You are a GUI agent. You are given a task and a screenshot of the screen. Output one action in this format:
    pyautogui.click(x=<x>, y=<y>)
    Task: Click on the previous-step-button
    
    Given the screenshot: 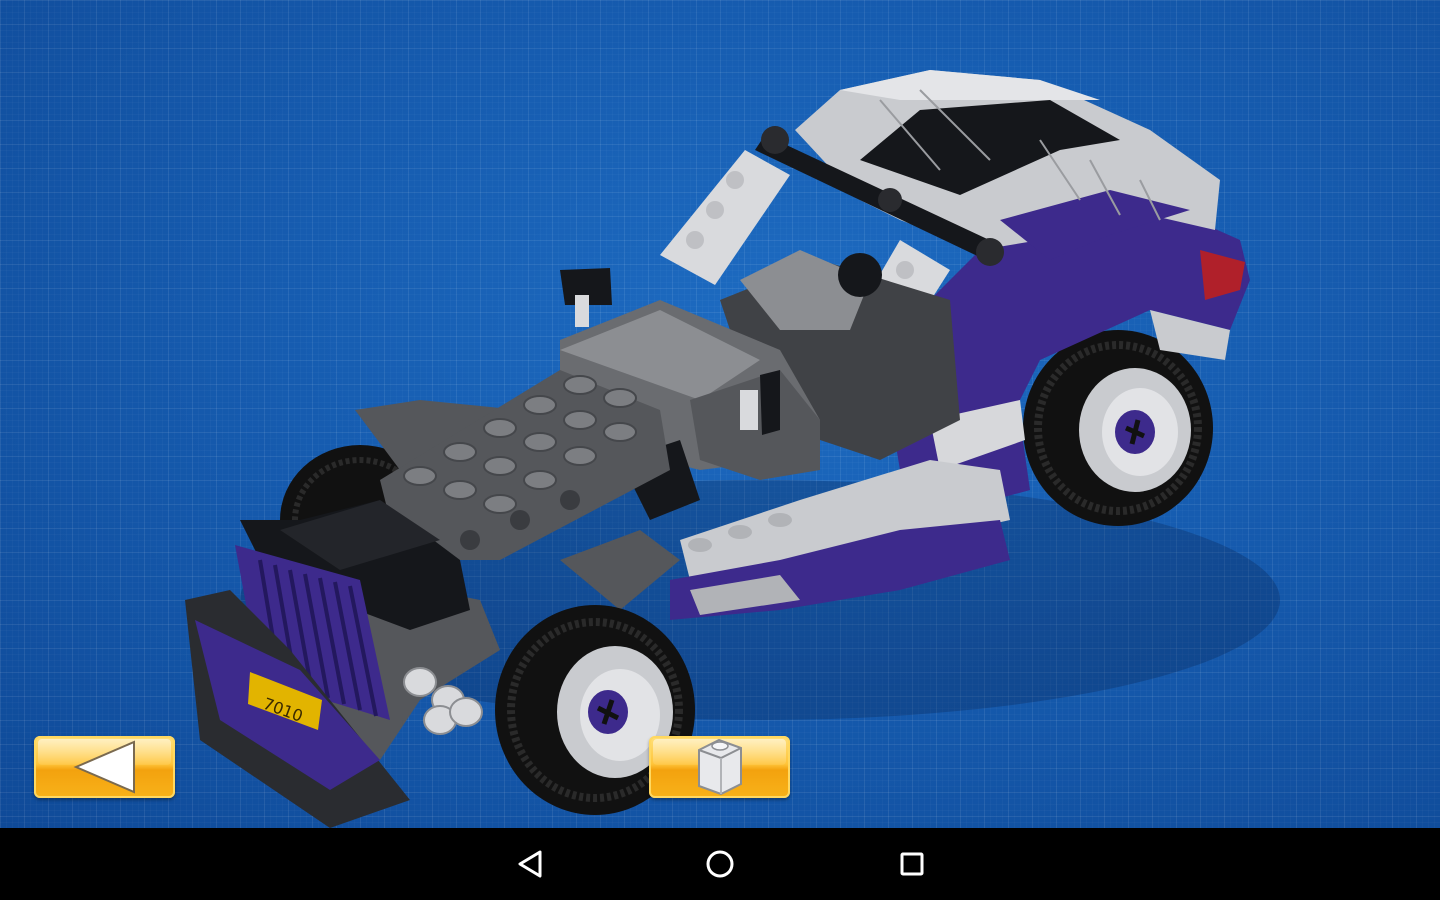 What is the action you would take?
    pyautogui.click(x=104, y=767)
    